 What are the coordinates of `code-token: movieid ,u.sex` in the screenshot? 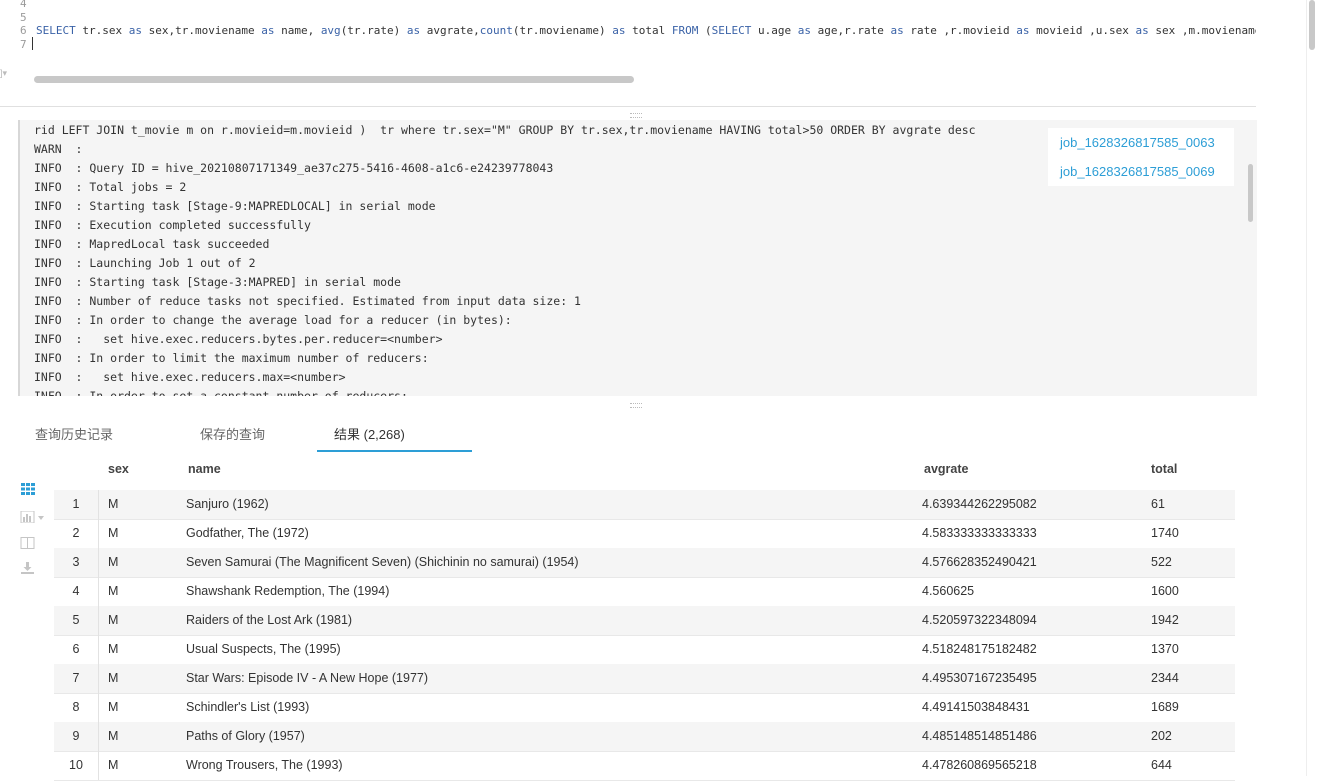 It's located at (1082, 30).